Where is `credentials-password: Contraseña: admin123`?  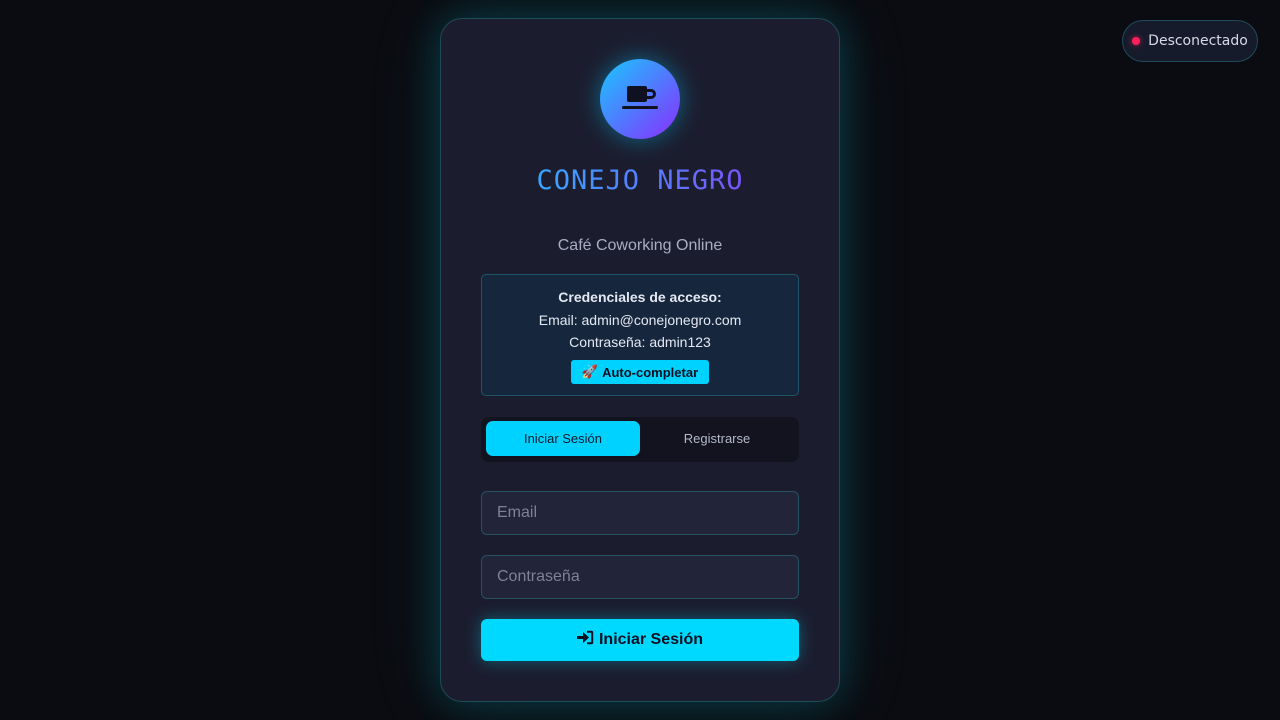
credentials-password: Contraseña: admin123 is located at coordinates (640, 342).